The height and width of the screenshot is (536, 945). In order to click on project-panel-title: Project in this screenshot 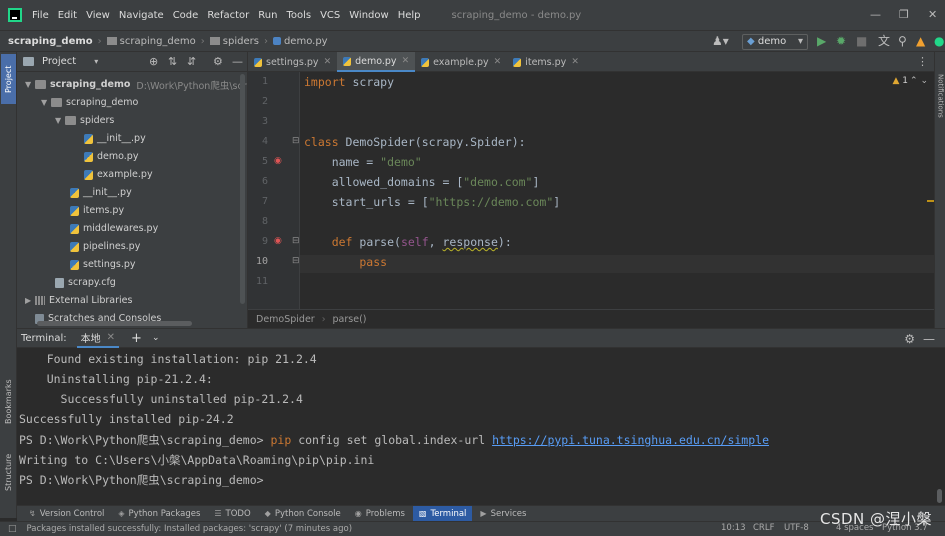, I will do `click(59, 61)`.